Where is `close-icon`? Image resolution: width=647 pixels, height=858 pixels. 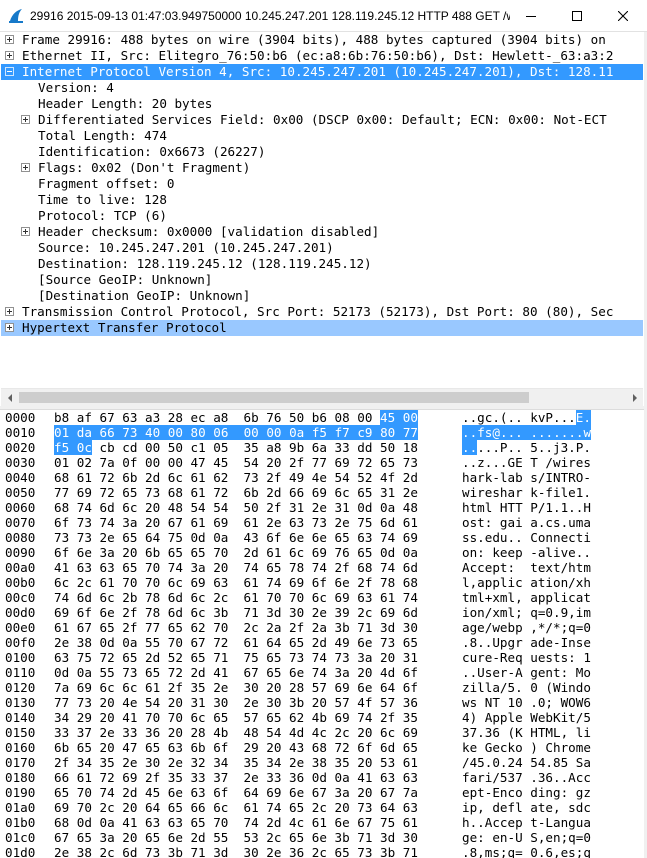 close-icon is located at coordinates (623, 15).